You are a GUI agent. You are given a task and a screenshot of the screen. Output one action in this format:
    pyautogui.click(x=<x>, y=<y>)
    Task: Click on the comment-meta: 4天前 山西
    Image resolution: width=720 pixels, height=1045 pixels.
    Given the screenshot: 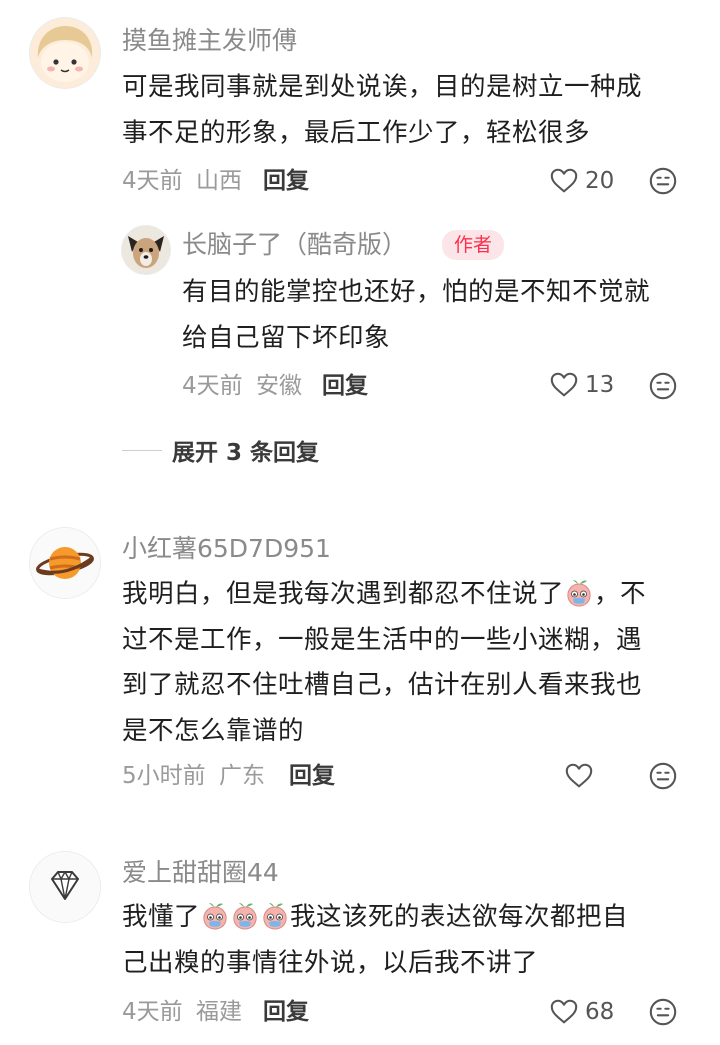 What is the action you would take?
    pyautogui.click(x=182, y=181)
    